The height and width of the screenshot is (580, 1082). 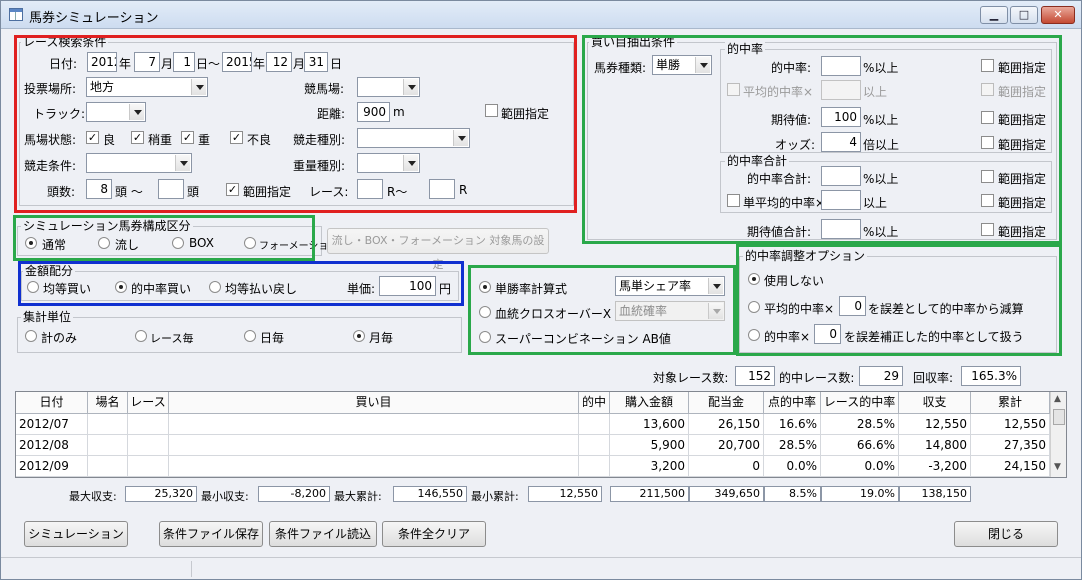 What do you see at coordinates (47, 317) in the screenshot?
I see `unit-title: 集計単位` at bounding box center [47, 317].